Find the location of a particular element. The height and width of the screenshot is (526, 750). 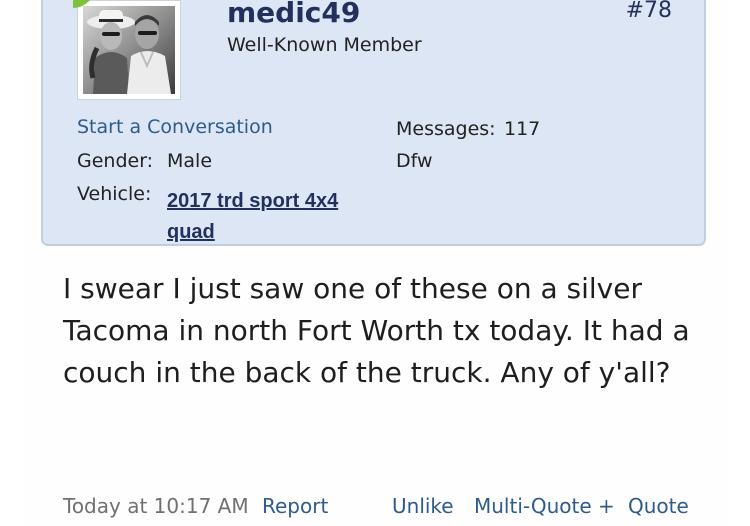

vehicle-label: Vehicle: is located at coordinates (114, 194).